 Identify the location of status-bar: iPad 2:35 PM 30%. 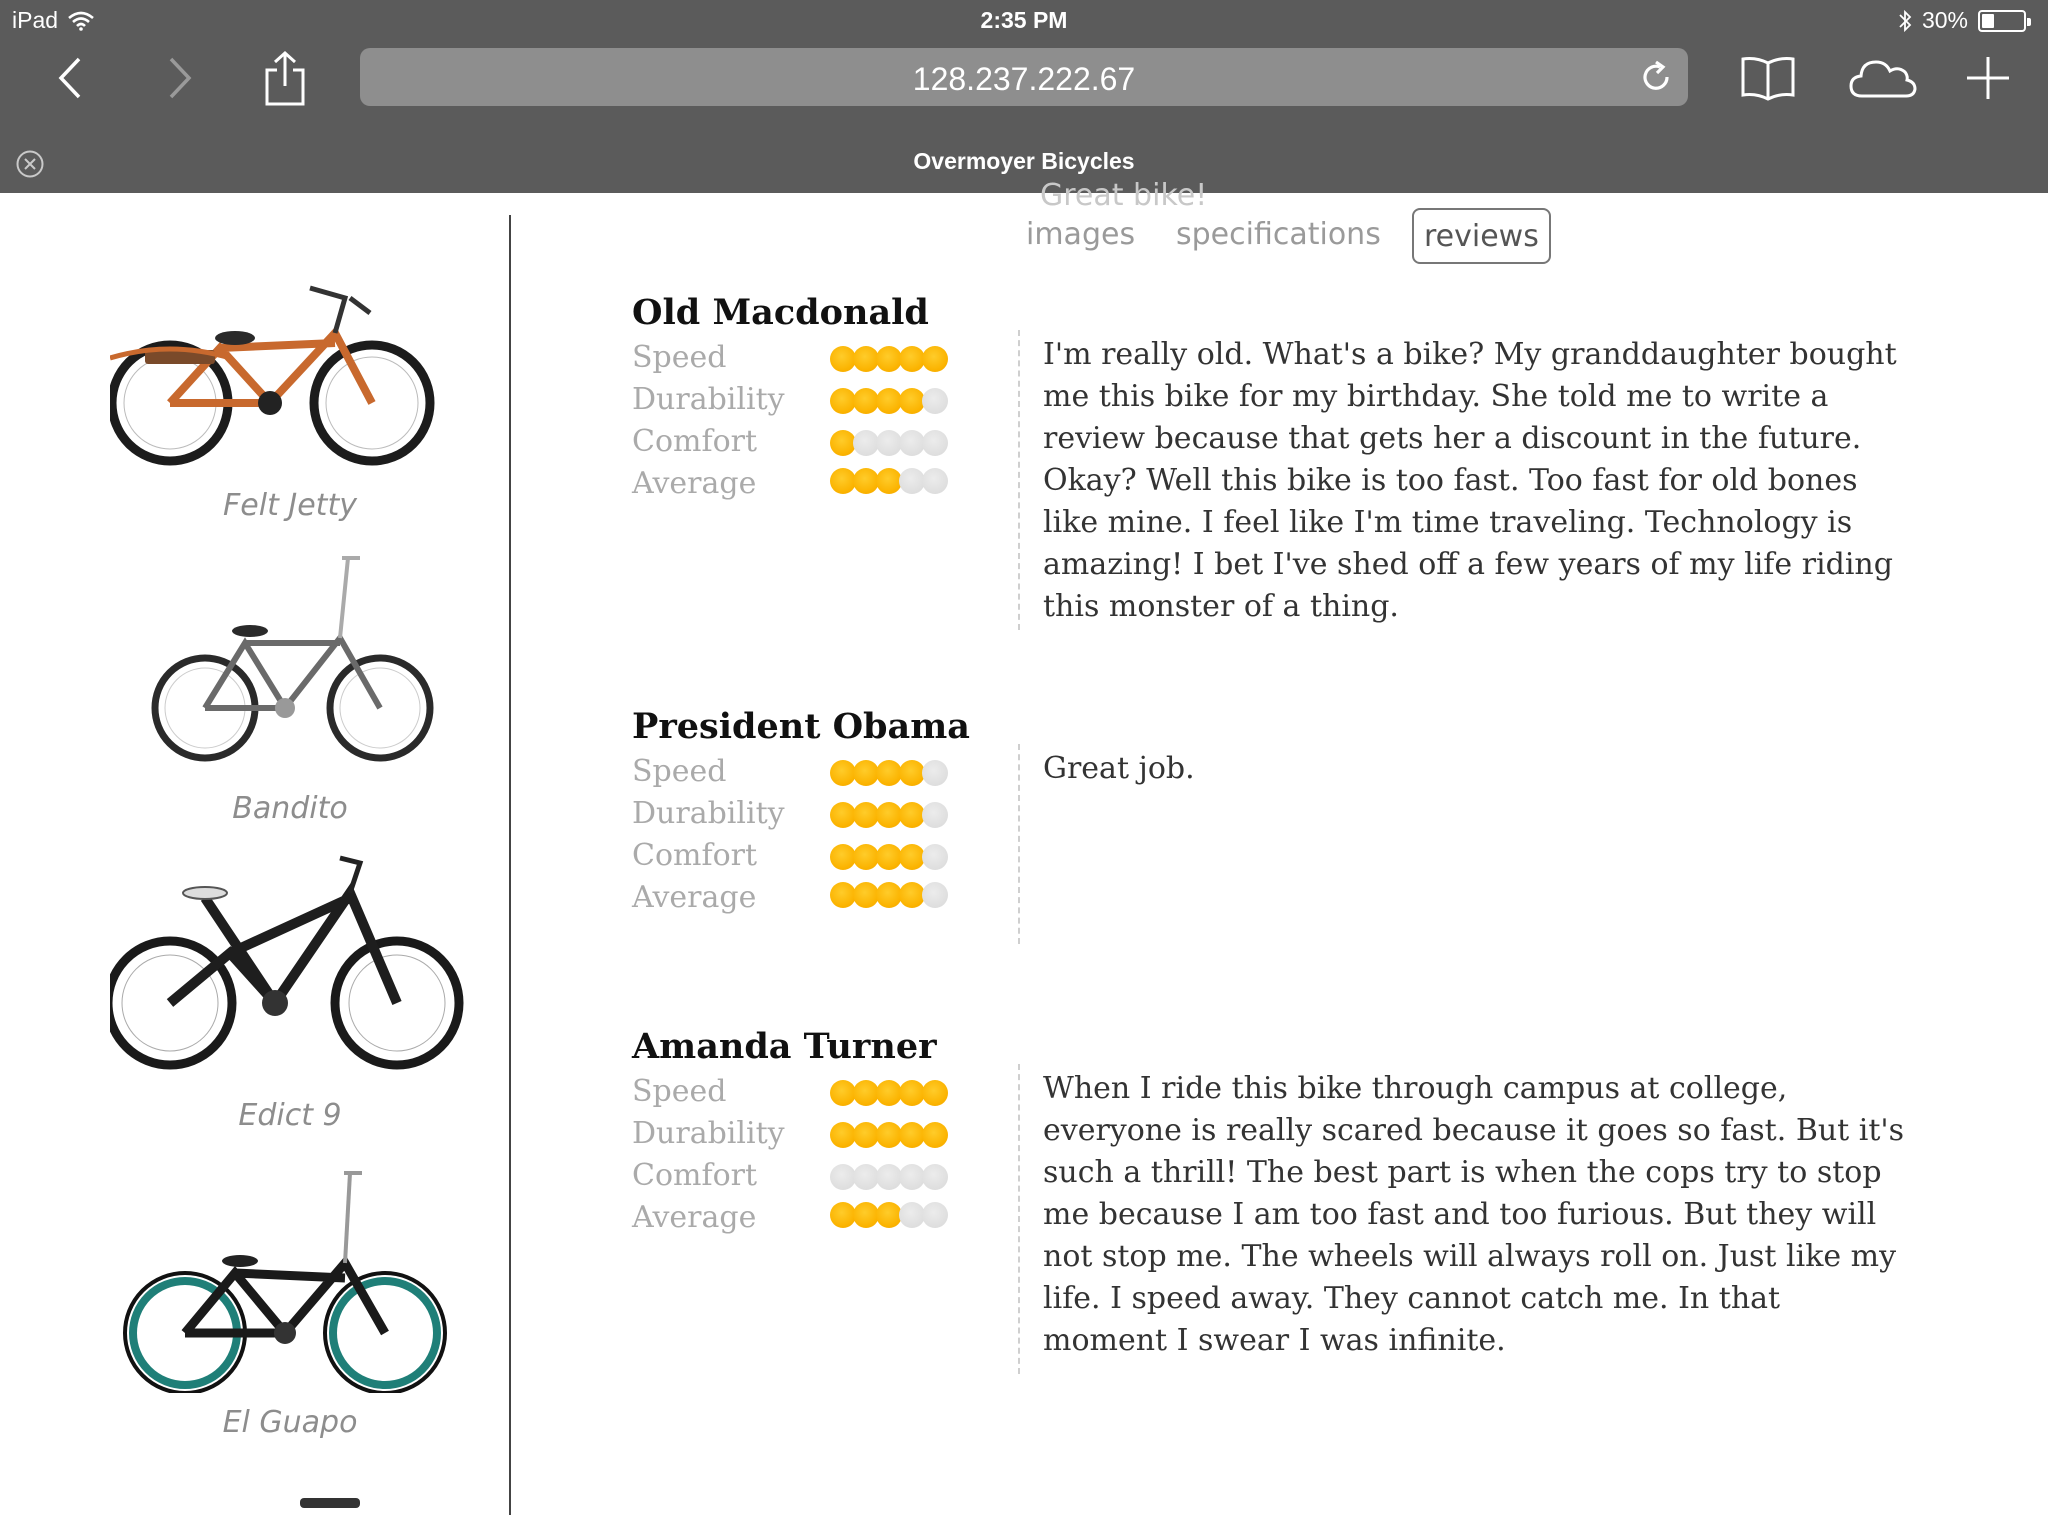
(1024, 20).